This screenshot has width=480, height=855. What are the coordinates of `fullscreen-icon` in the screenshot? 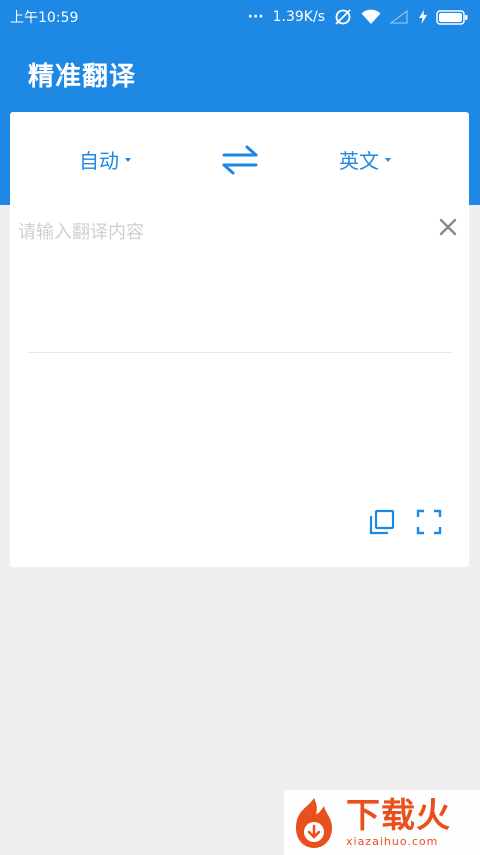 It's located at (429, 522).